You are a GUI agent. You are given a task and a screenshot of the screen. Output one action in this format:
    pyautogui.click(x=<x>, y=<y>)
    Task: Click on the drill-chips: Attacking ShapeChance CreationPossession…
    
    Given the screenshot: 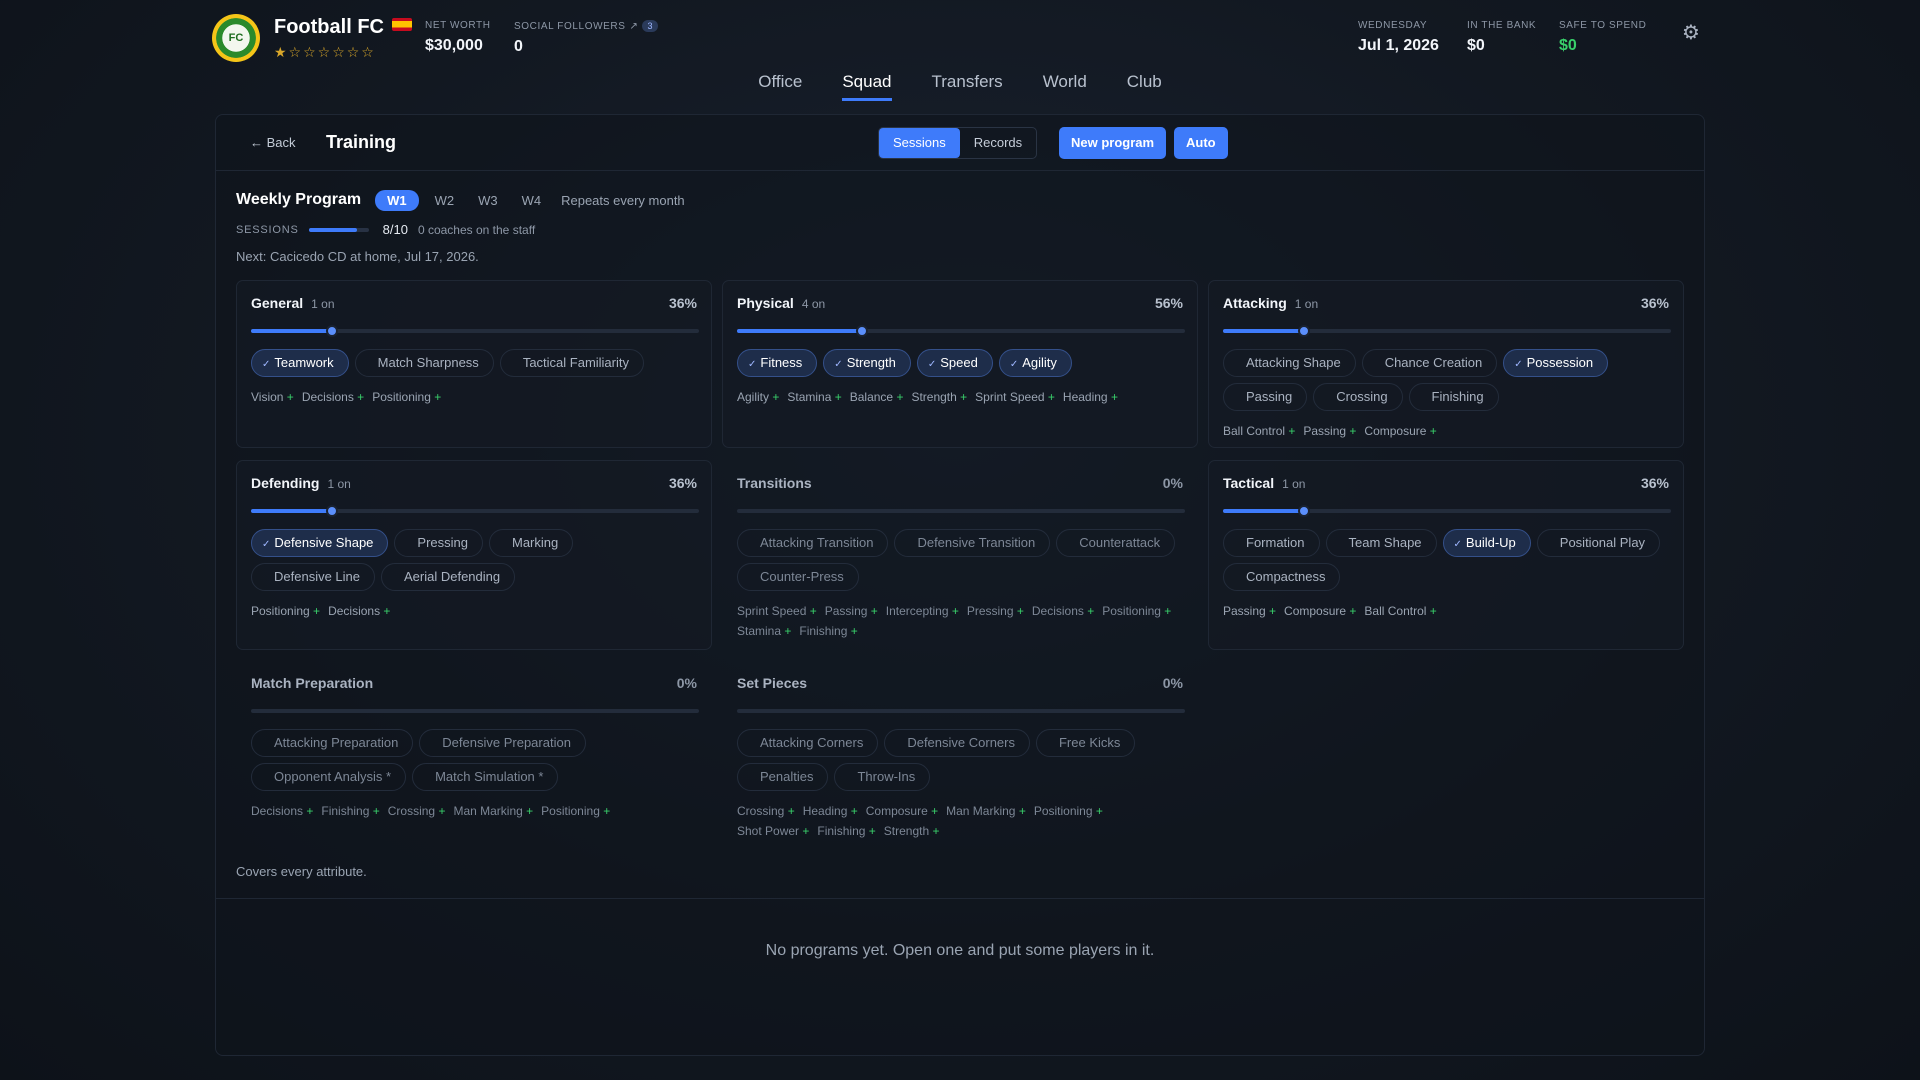 What is the action you would take?
    pyautogui.click(x=1449, y=380)
    